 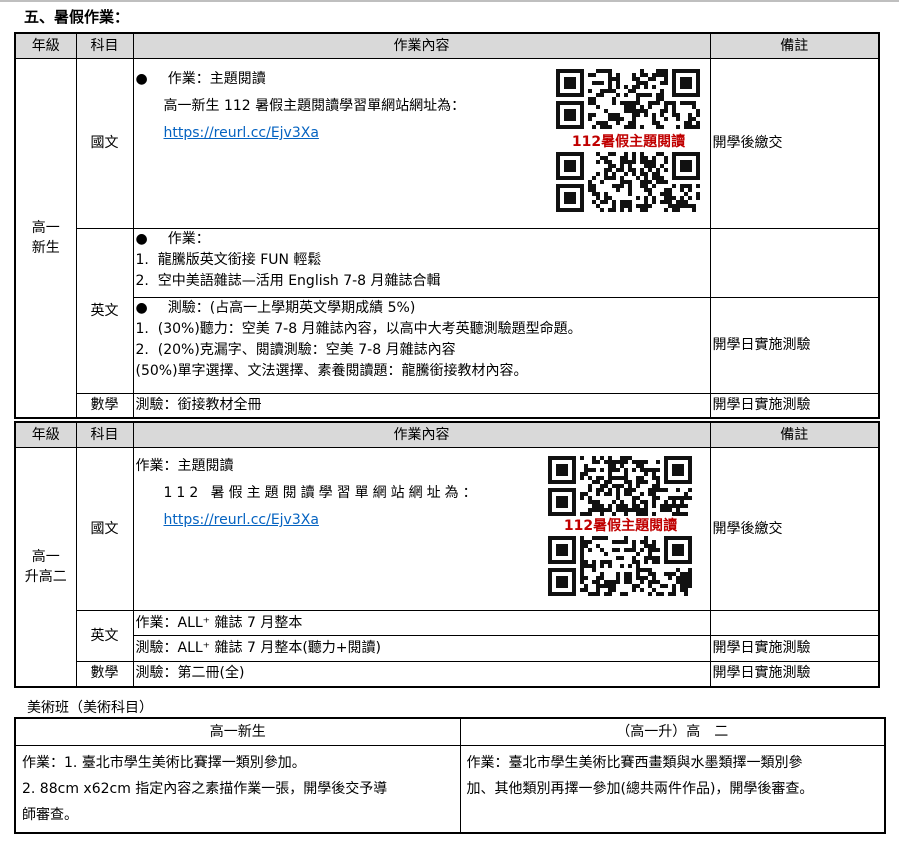 I want to click on table-header-row: 高一新生 （高一升）高 二, so click(x=450, y=731).